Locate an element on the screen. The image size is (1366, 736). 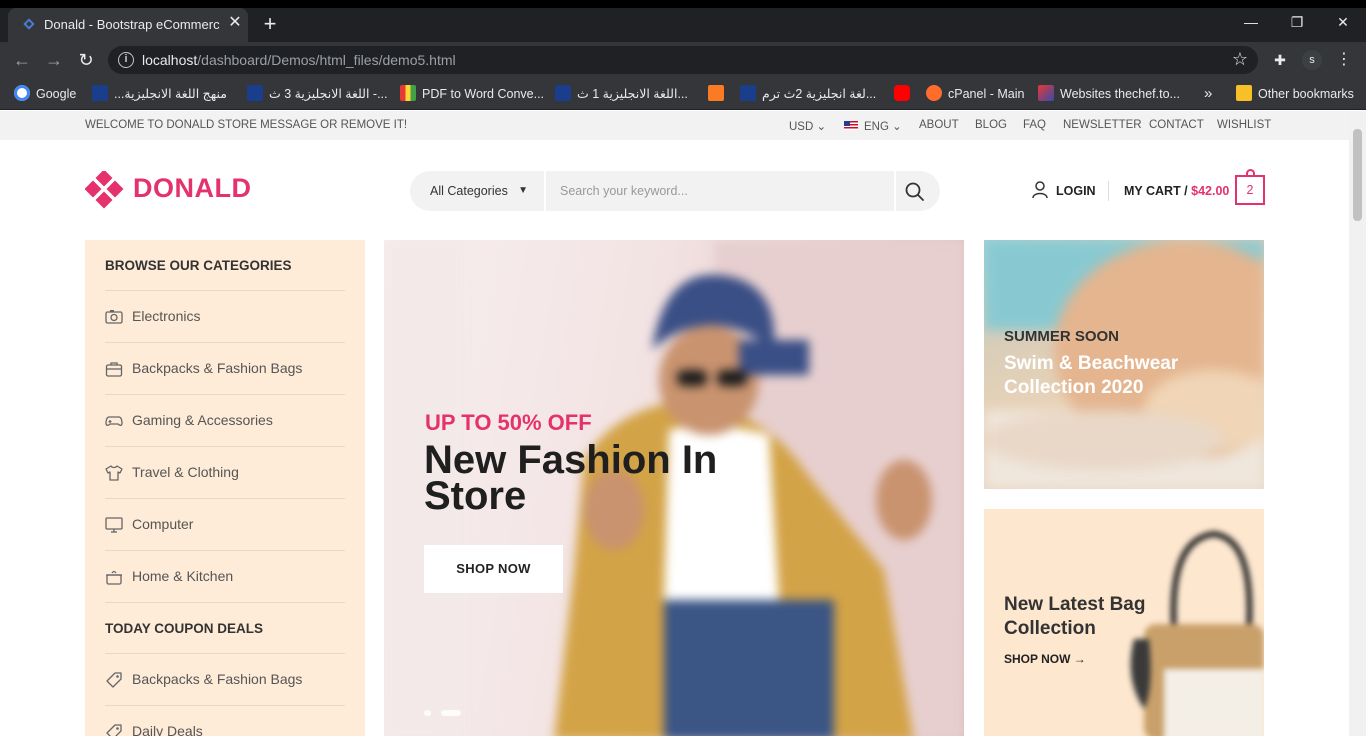
sidebar-item-travel: Travel & Clothing is located at coordinates (225, 472).